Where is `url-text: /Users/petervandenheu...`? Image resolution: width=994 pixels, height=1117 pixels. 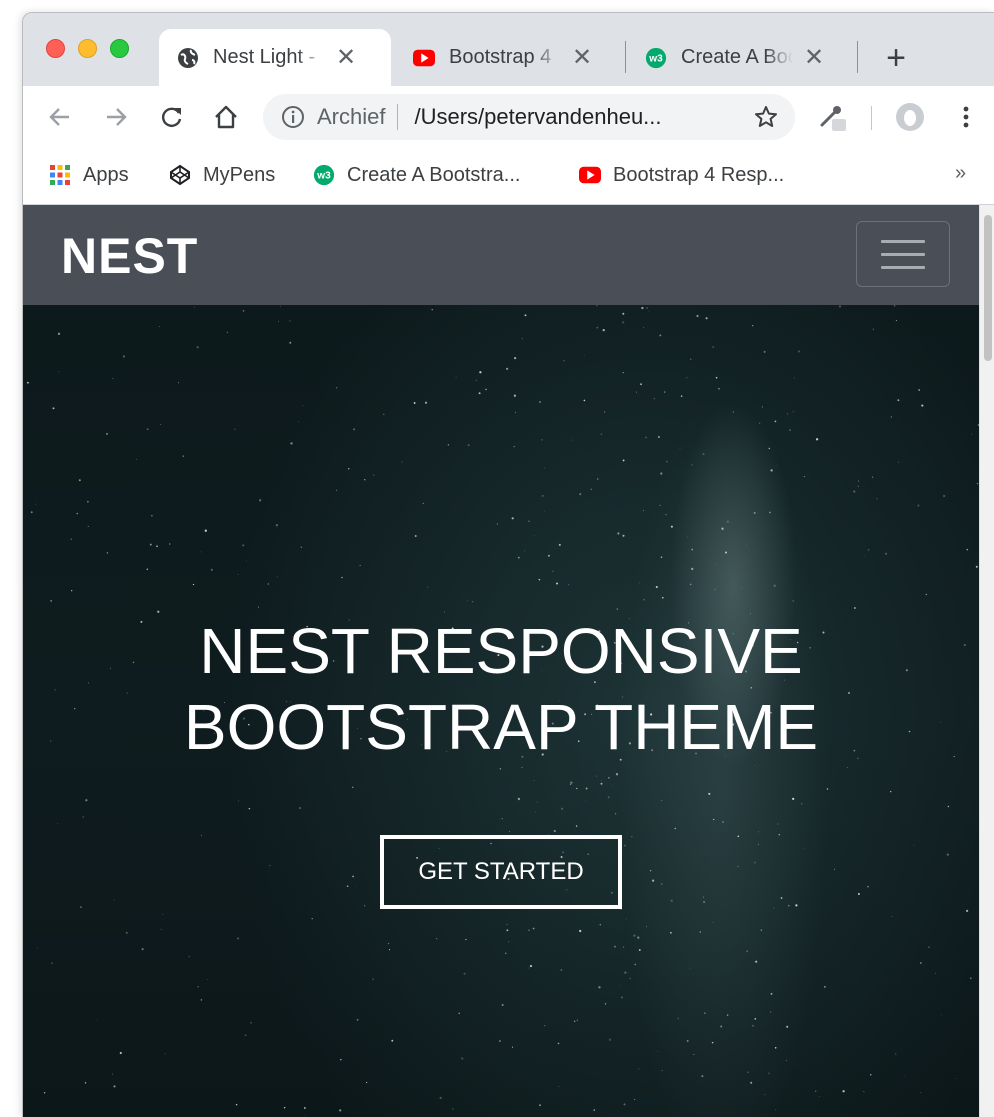
url-text: /Users/petervandenheu... is located at coordinates (564, 117).